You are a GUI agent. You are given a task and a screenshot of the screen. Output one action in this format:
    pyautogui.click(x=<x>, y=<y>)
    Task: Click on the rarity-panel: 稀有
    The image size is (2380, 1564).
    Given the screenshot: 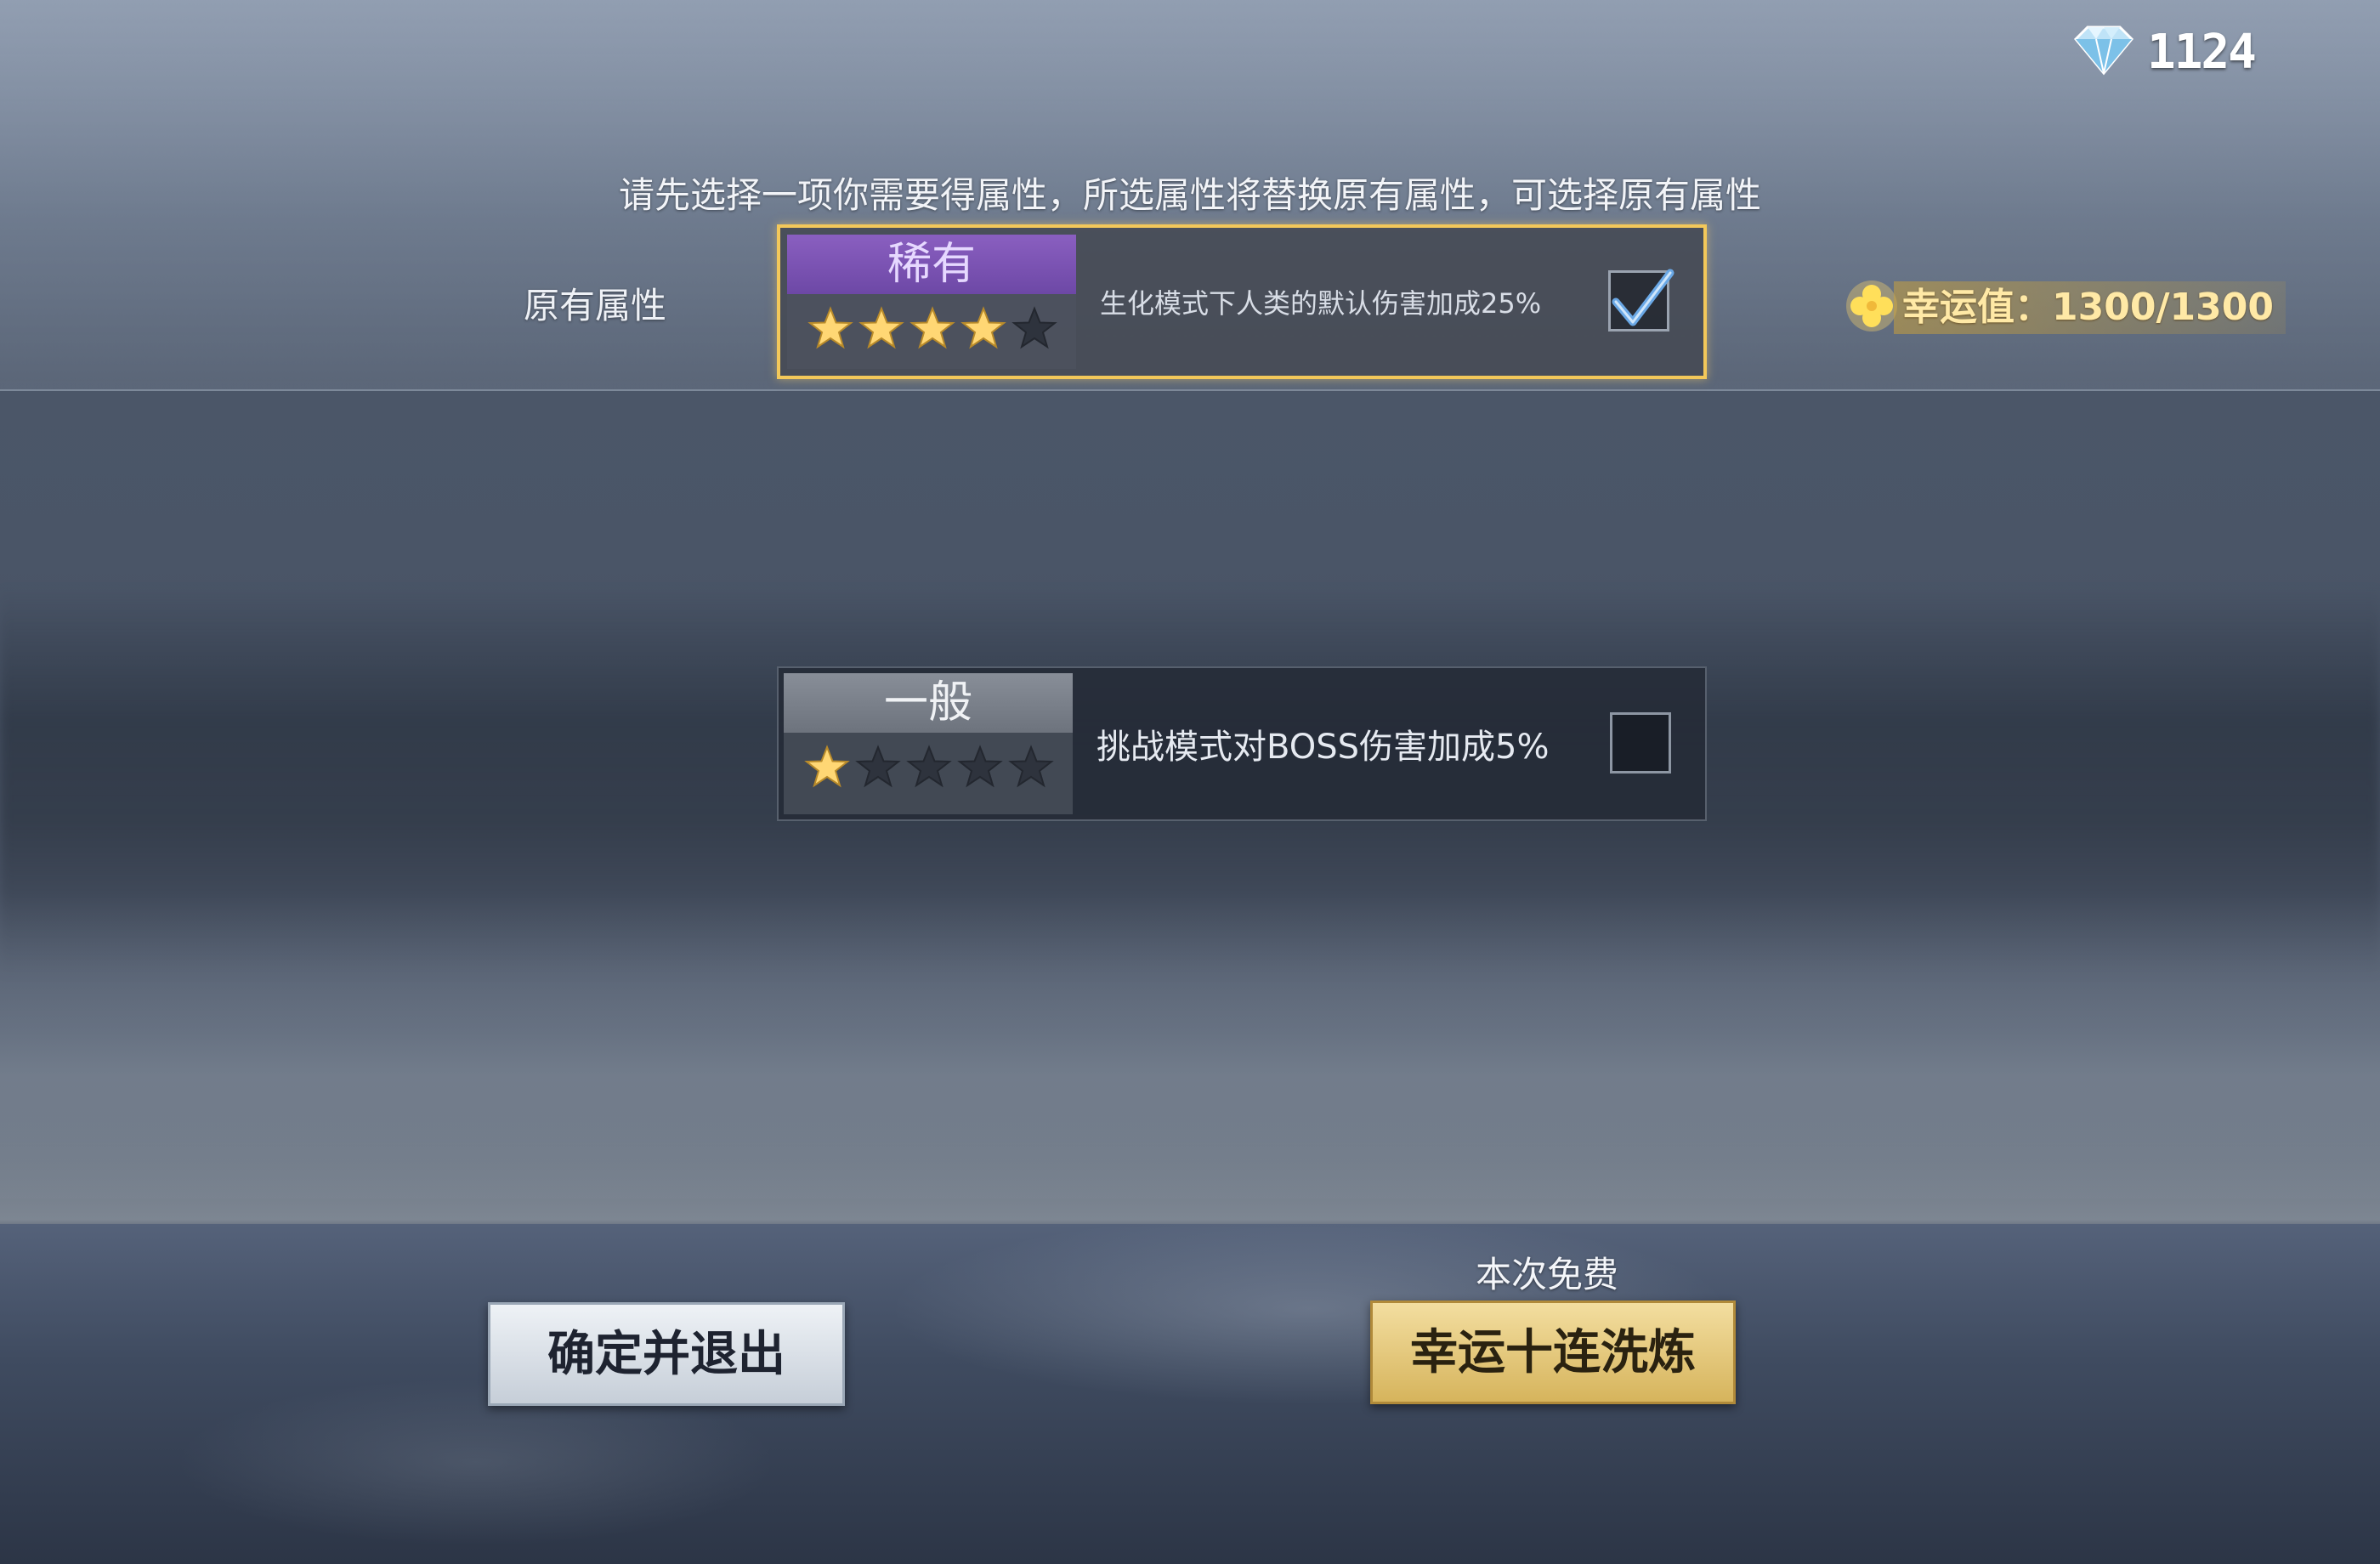 What is the action you would take?
    pyautogui.click(x=932, y=302)
    